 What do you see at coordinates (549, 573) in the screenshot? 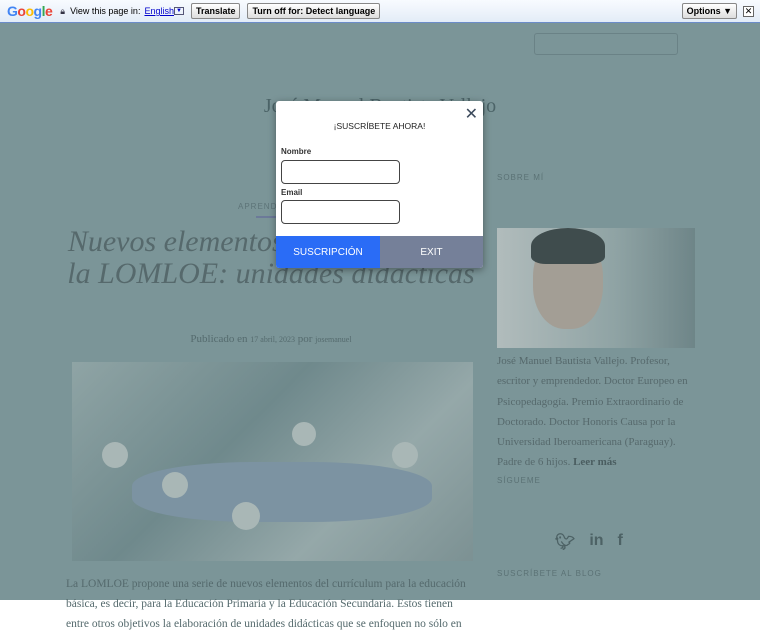
I see `subscribe-heading: SUSCRÍBETE AL BLOG` at bounding box center [549, 573].